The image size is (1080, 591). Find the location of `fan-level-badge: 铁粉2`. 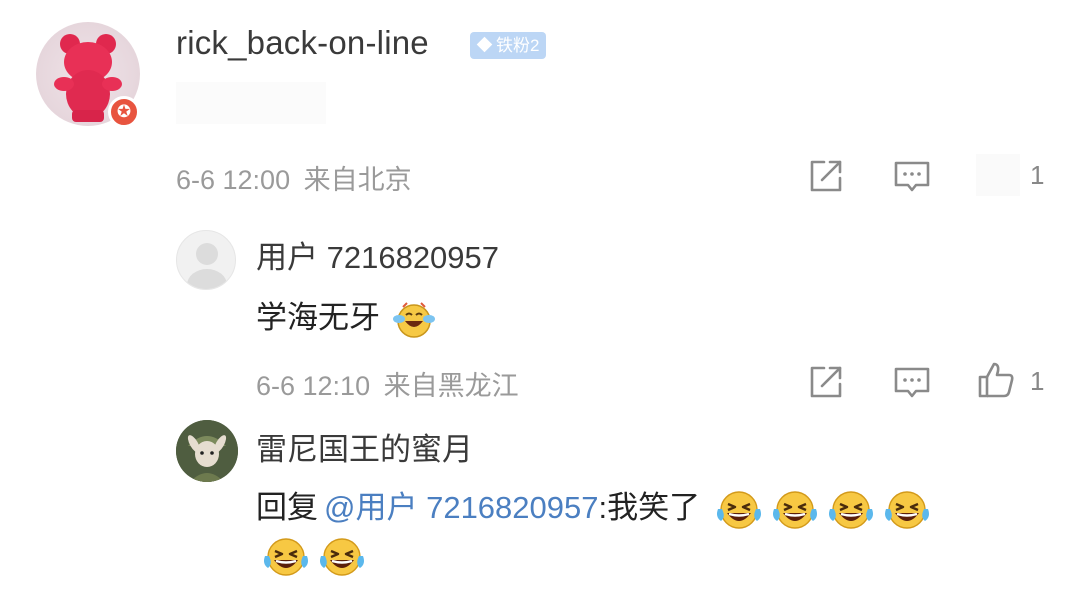

fan-level-badge: 铁粉2 is located at coordinates (508, 45).